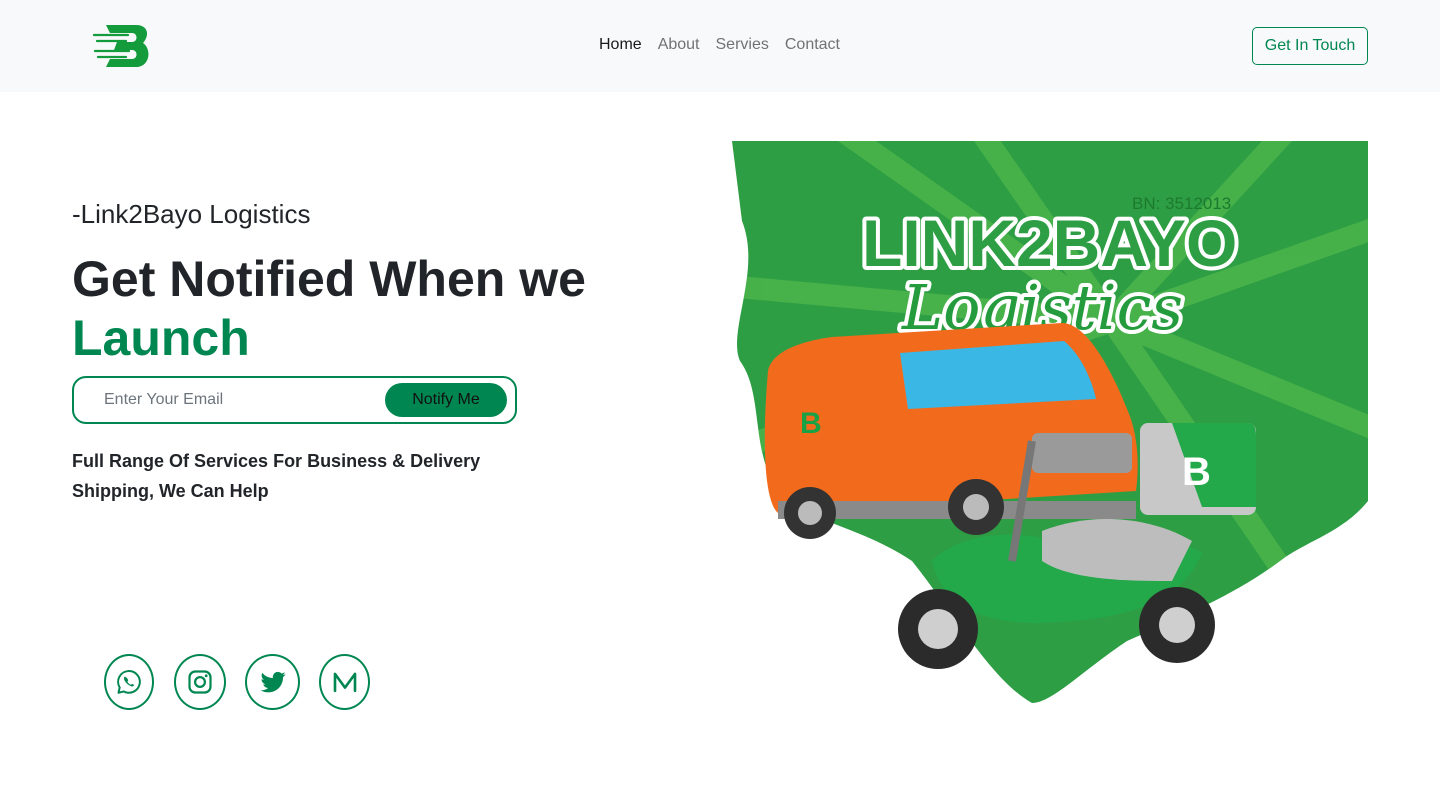  I want to click on email-input, so click(239, 400).